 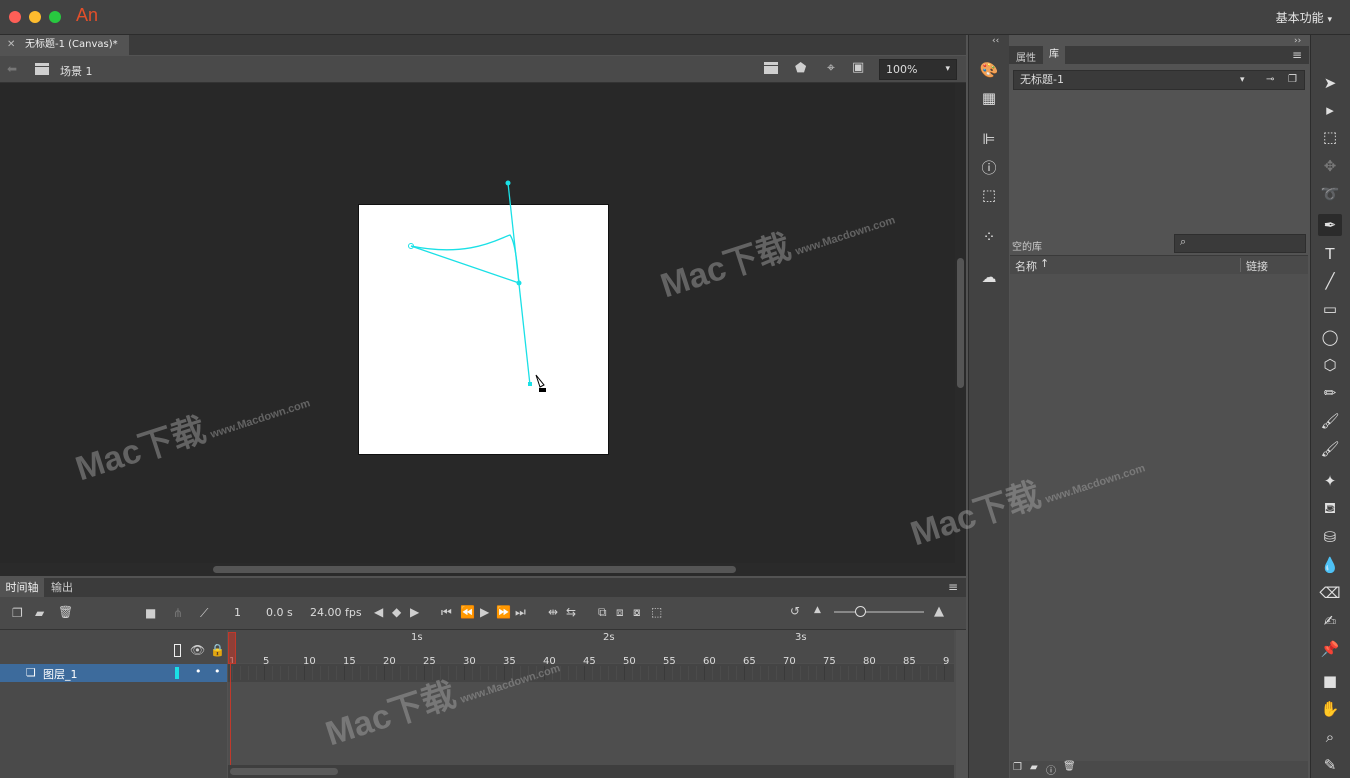 What do you see at coordinates (520, 612) in the screenshot?
I see `last-frame-icon: ⏭` at bounding box center [520, 612].